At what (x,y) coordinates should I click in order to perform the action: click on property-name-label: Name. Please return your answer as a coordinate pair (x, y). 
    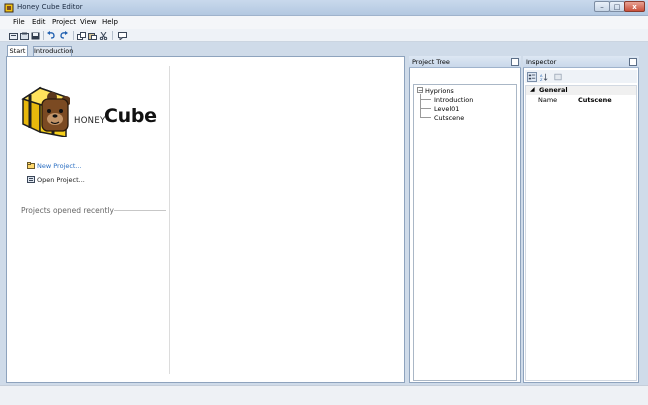
    Looking at the image, I should click on (548, 100).